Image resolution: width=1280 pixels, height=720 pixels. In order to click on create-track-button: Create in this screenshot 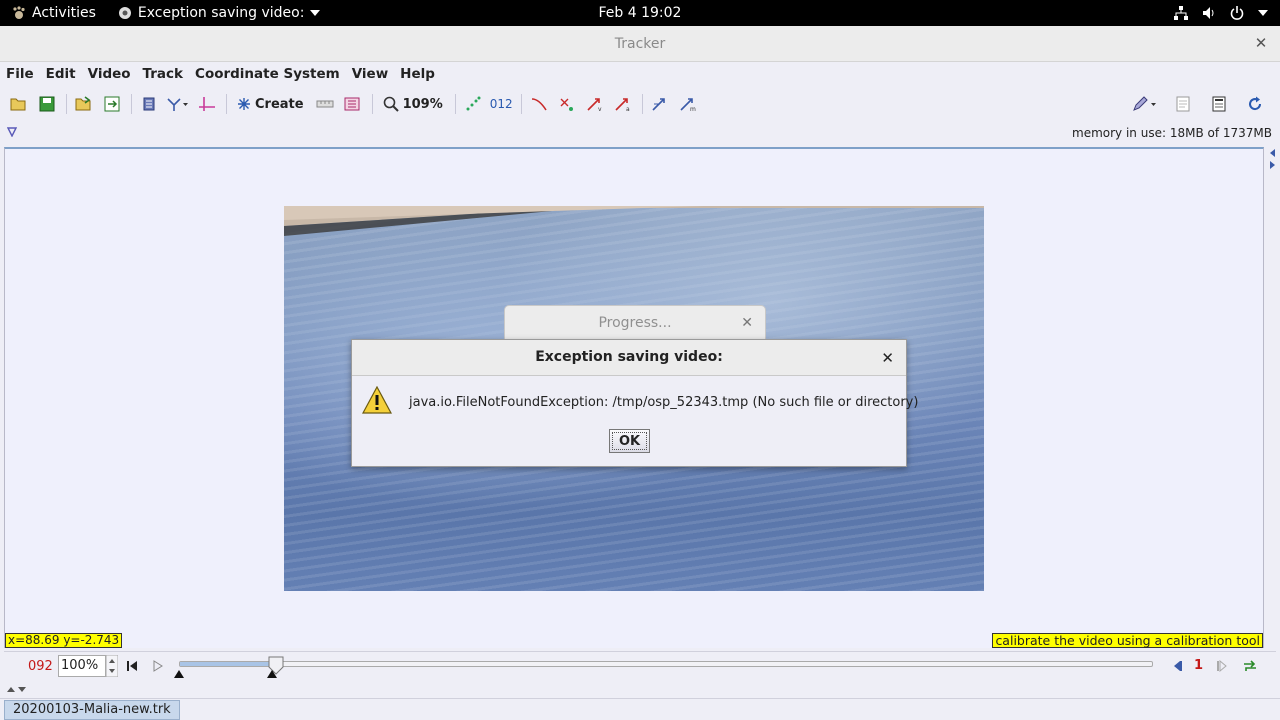, I will do `click(270, 104)`.